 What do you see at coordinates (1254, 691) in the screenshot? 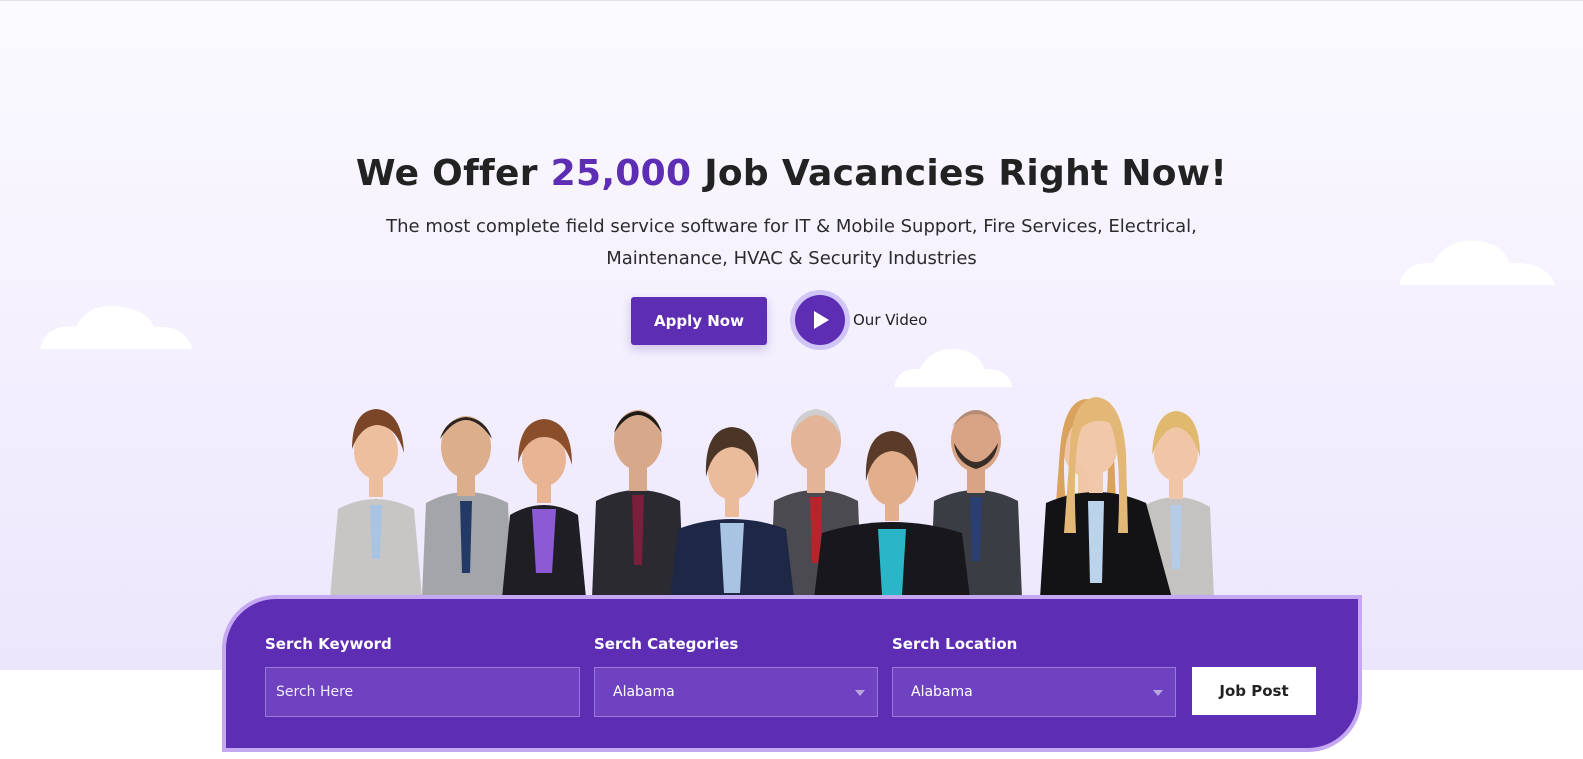
I see `job-post-button: Job Post` at bounding box center [1254, 691].